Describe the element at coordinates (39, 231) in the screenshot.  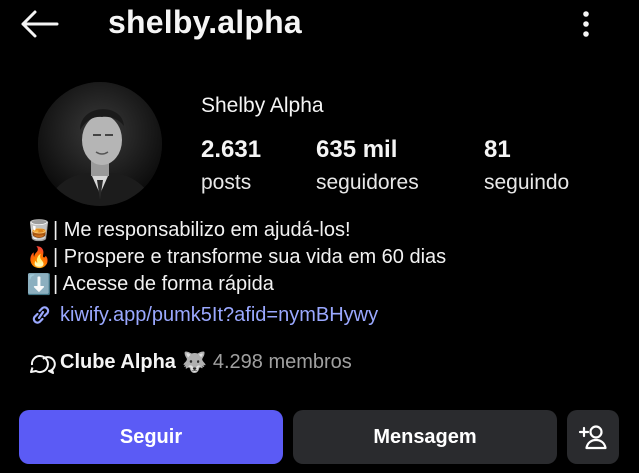
I see `glass-emoji-icon: 🥃` at that location.